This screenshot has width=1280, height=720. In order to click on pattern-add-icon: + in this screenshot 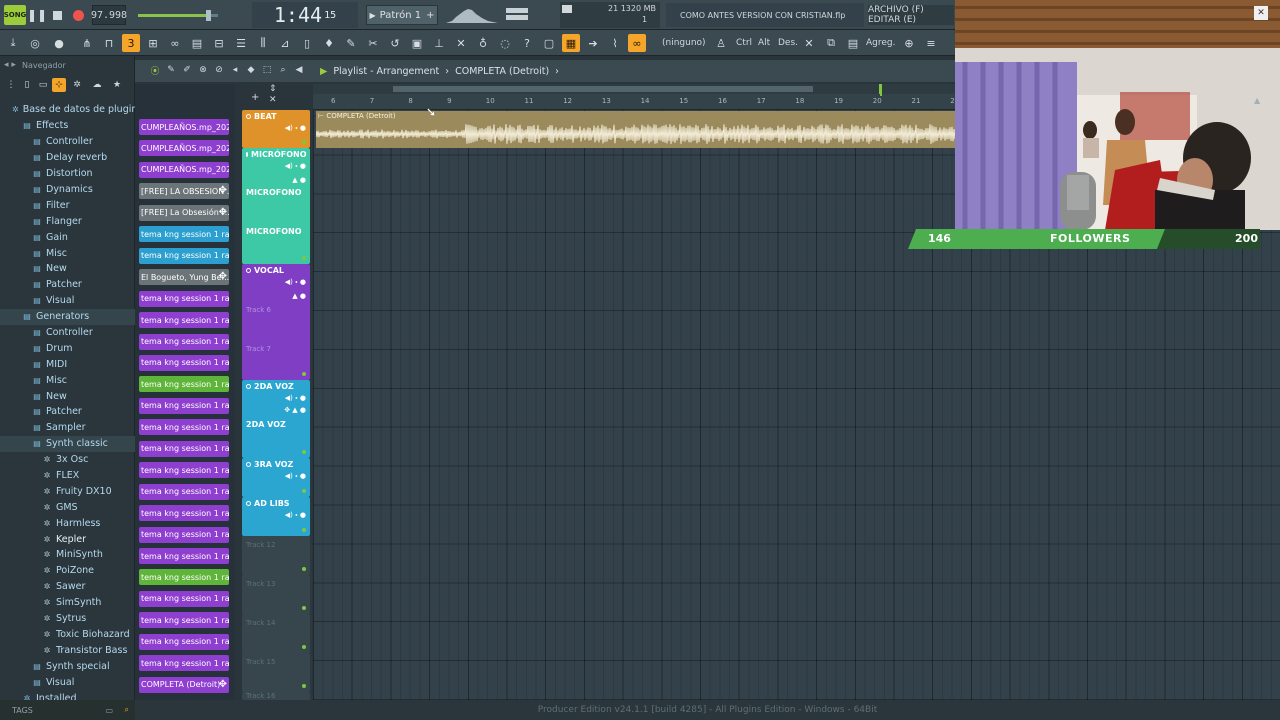, I will do `click(430, 15)`.